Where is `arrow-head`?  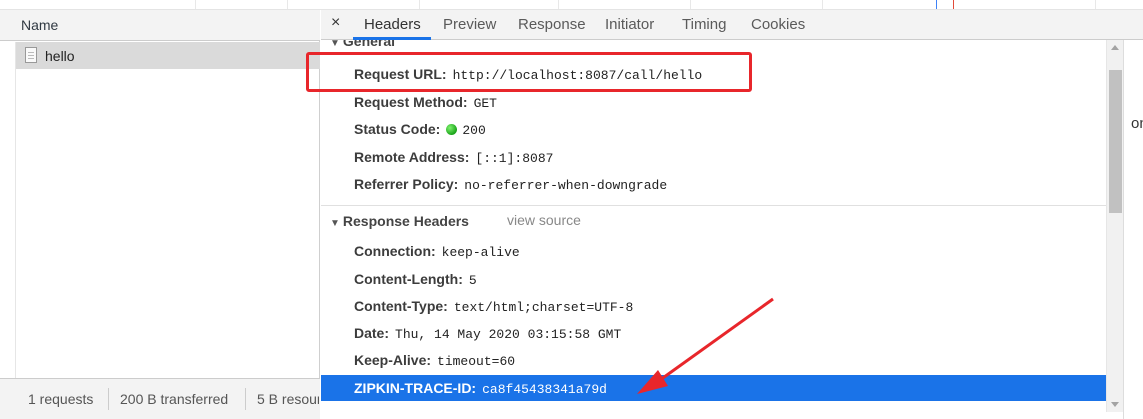
arrow-head is located at coordinates (652, 382).